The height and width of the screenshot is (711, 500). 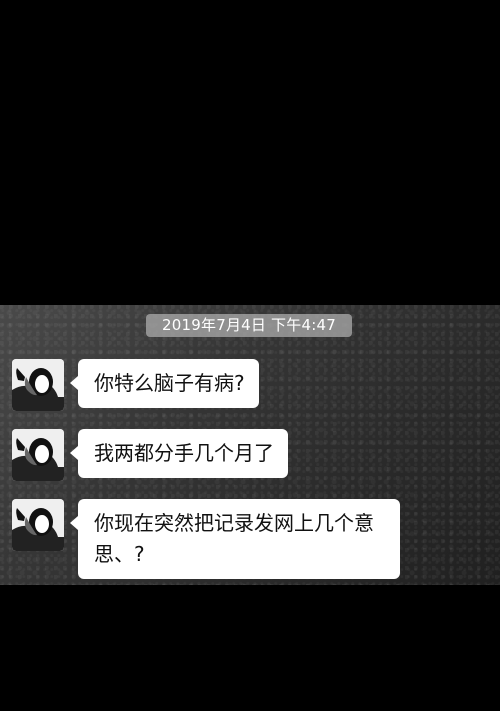 I want to click on message-row: 我两都分手几个月了, so click(x=150, y=455).